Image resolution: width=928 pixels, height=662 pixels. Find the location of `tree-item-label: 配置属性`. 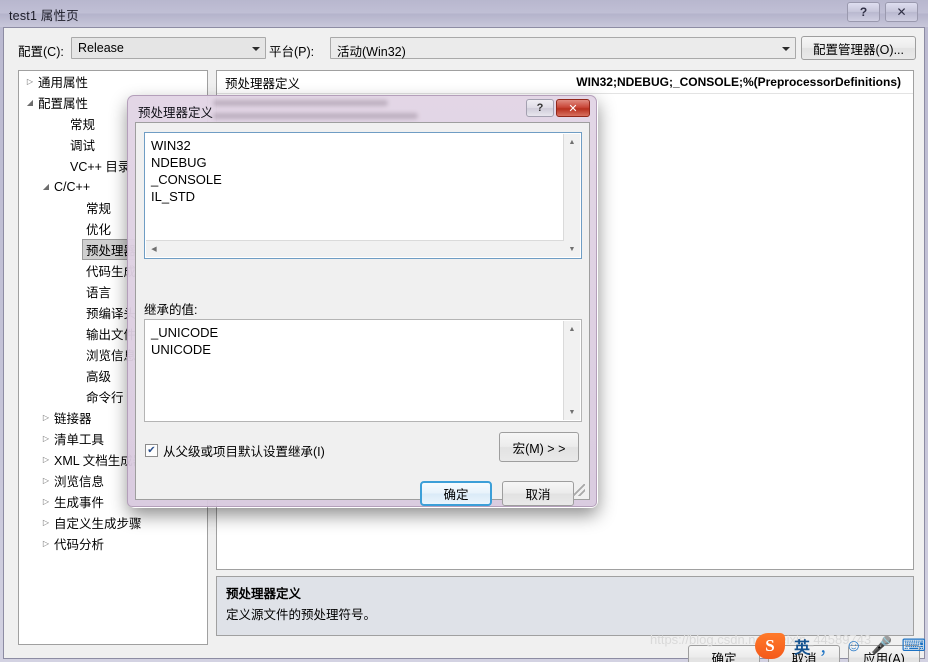

tree-item-label: 配置属性 is located at coordinates (63, 104).